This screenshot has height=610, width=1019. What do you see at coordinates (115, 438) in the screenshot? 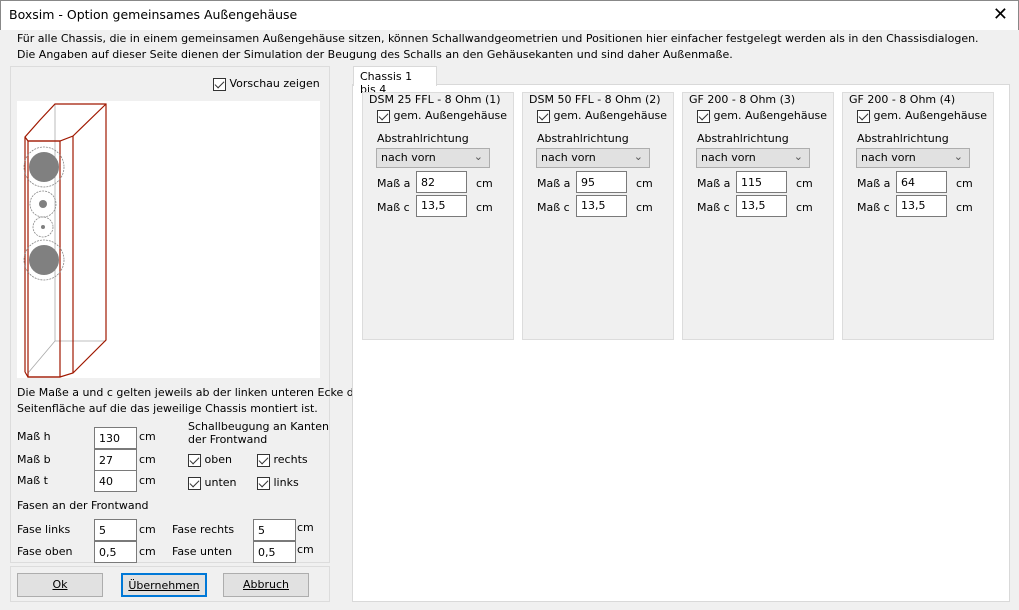
I see `dim-h-input` at bounding box center [115, 438].